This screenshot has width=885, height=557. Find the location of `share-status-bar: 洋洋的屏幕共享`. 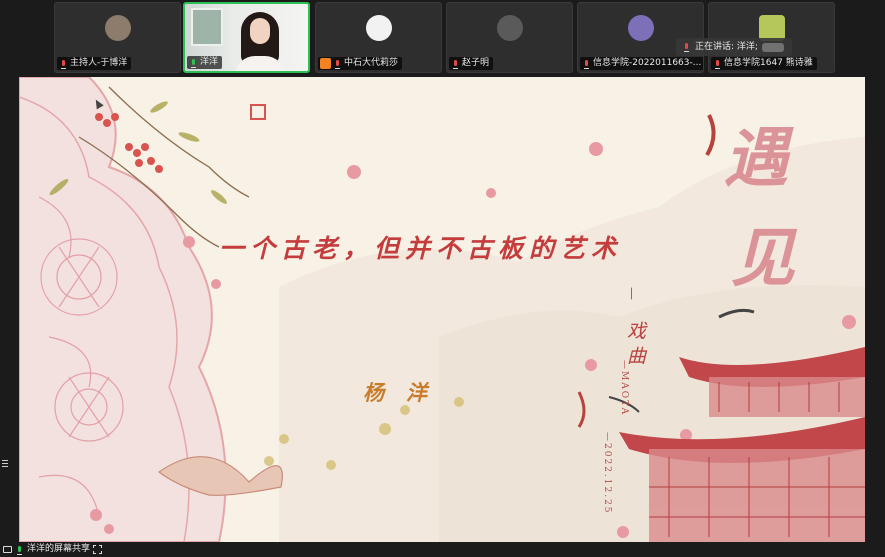

share-status-bar: 洋洋的屏幕共享 is located at coordinates (442, 549).